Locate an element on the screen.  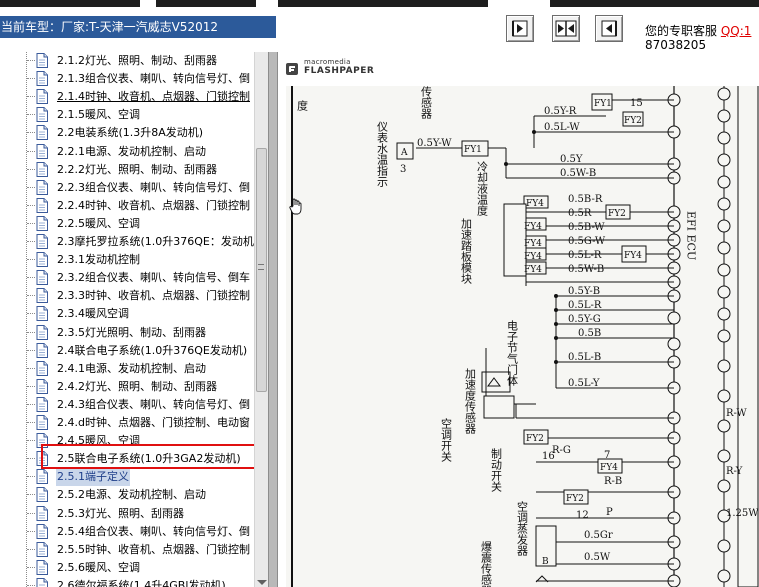
wire-label-7: 0.5R is located at coordinates (580, 213).